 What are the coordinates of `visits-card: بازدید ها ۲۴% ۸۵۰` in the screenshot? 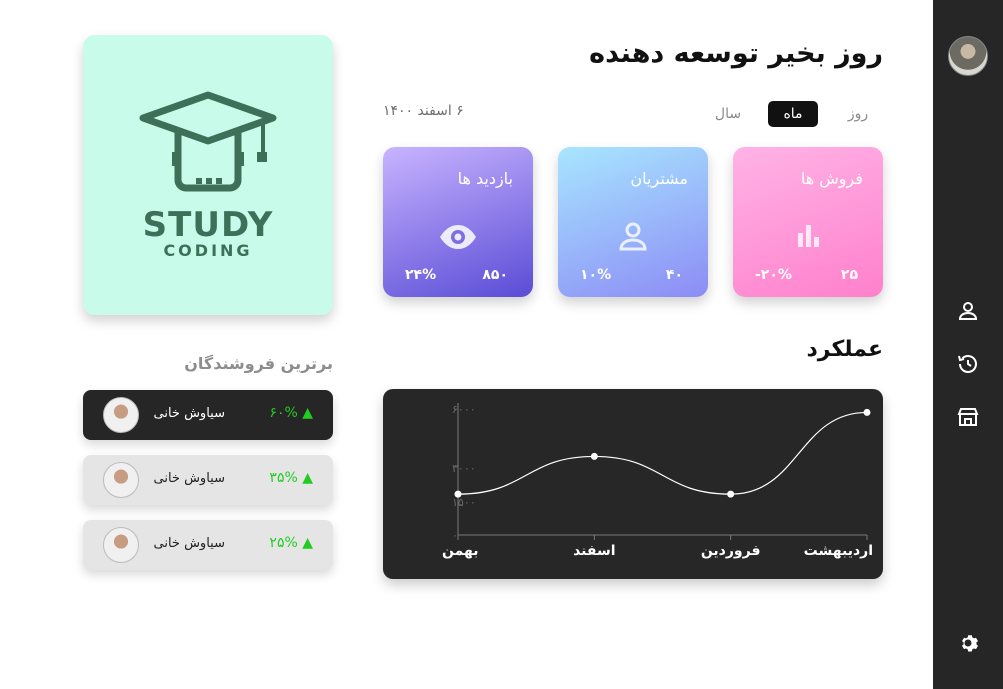 It's located at (458, 222).